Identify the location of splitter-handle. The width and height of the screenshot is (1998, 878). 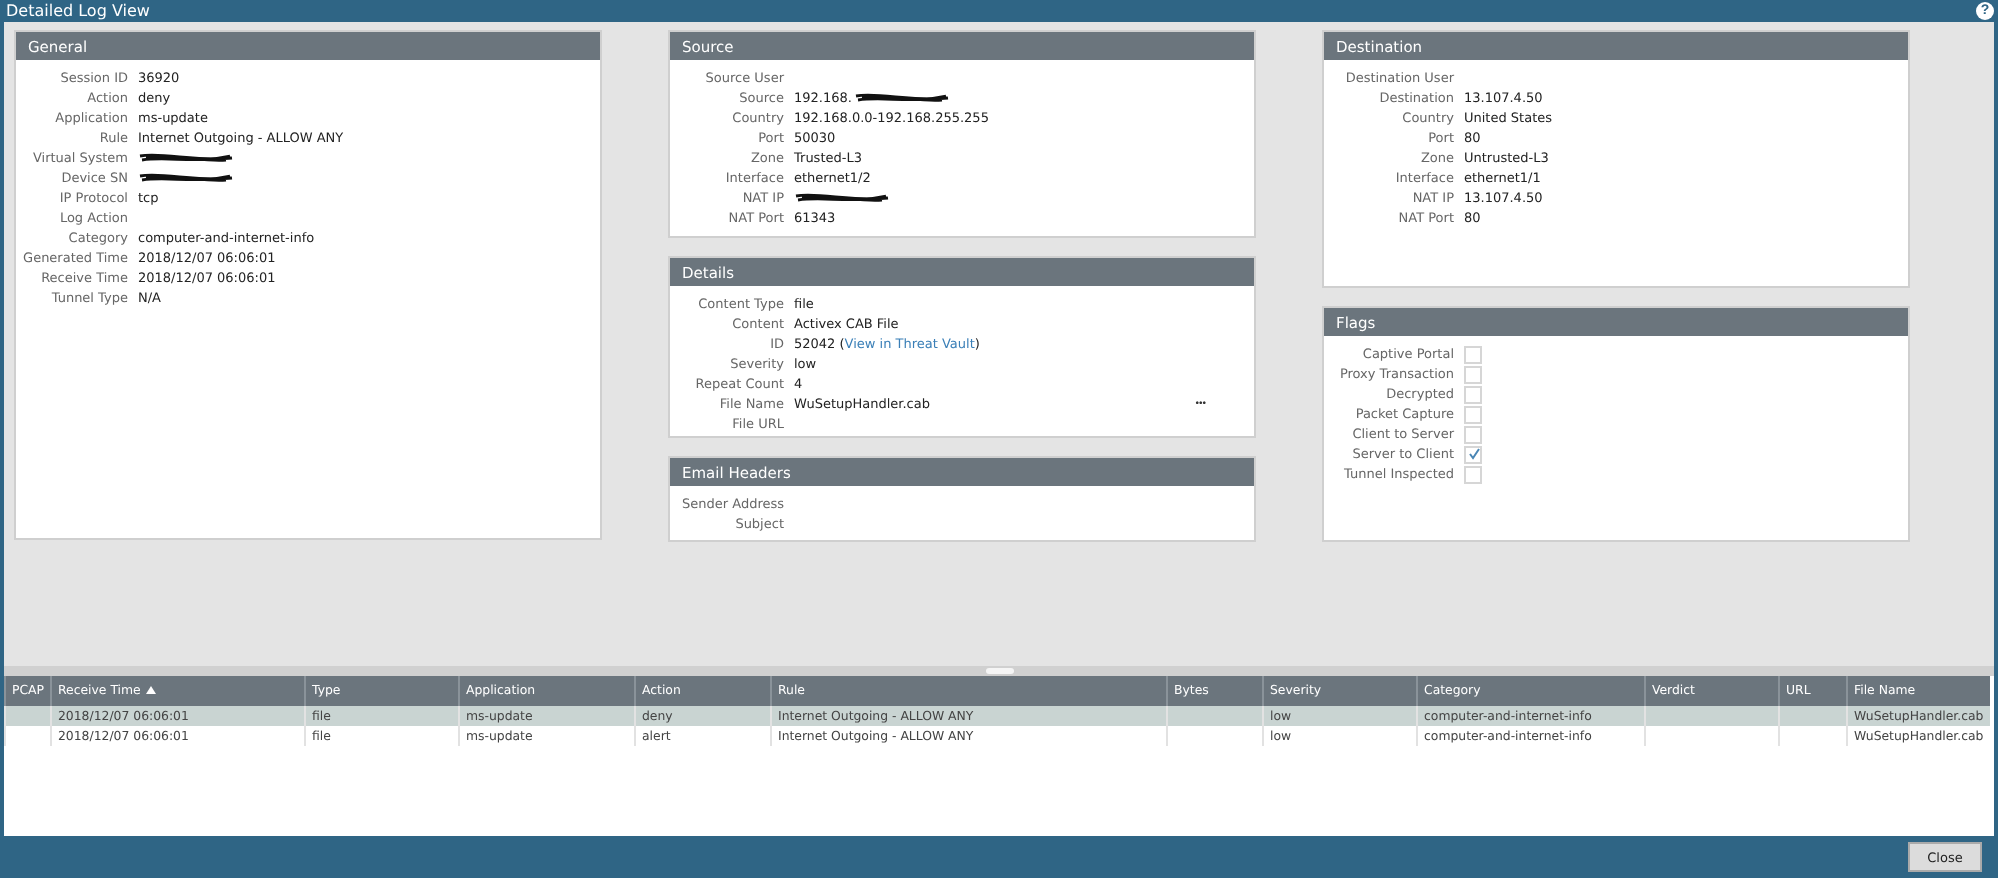
(999, 671).